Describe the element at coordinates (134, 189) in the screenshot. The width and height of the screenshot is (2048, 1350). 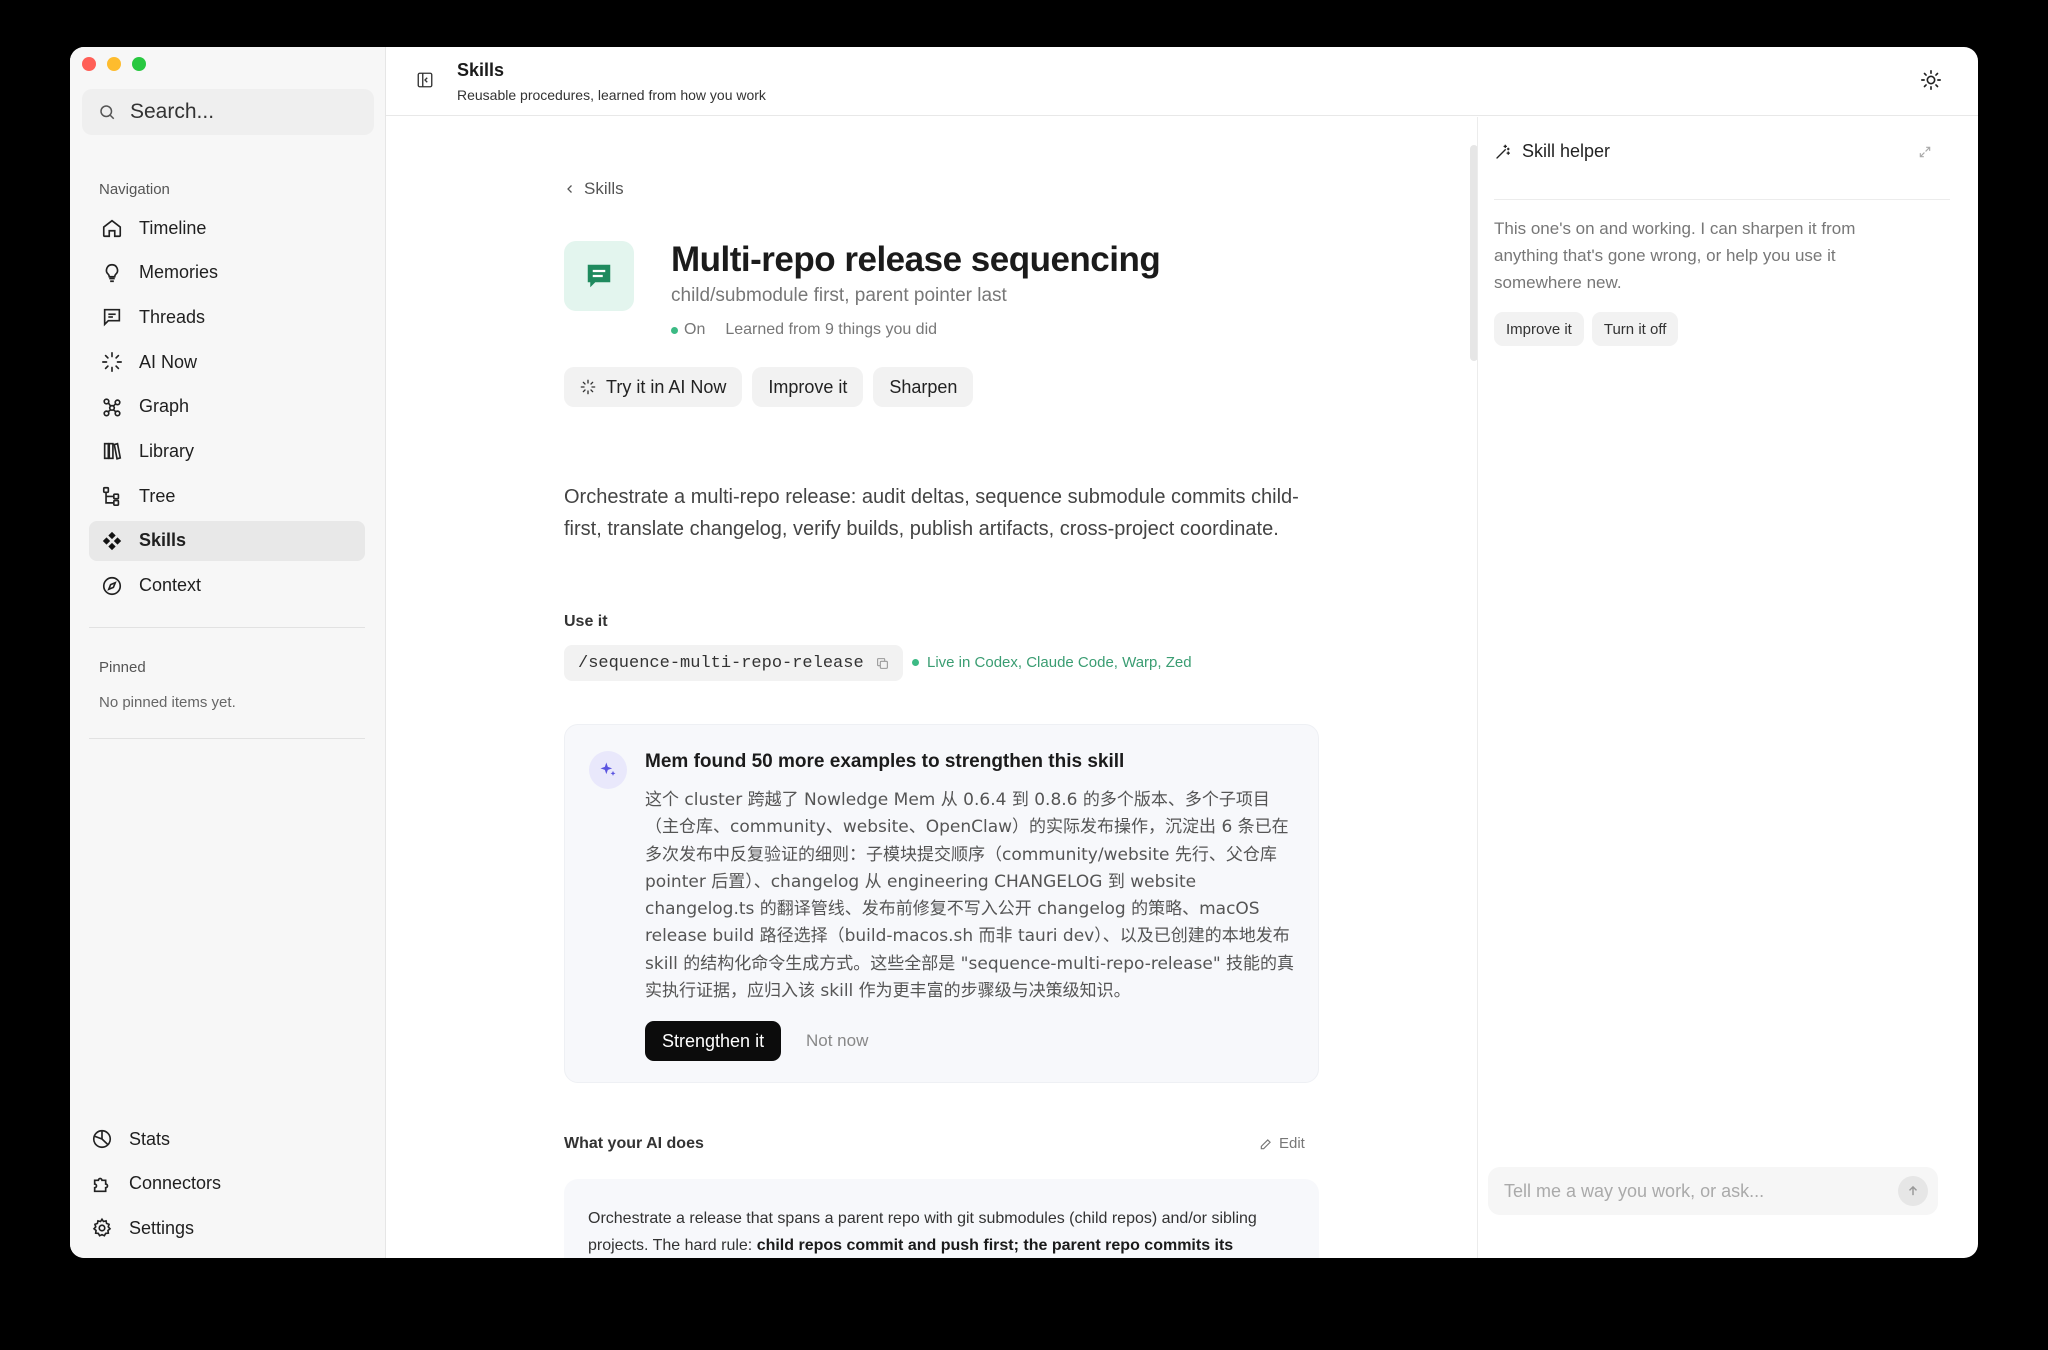
I see `nav-caption: Navigation` at that location.